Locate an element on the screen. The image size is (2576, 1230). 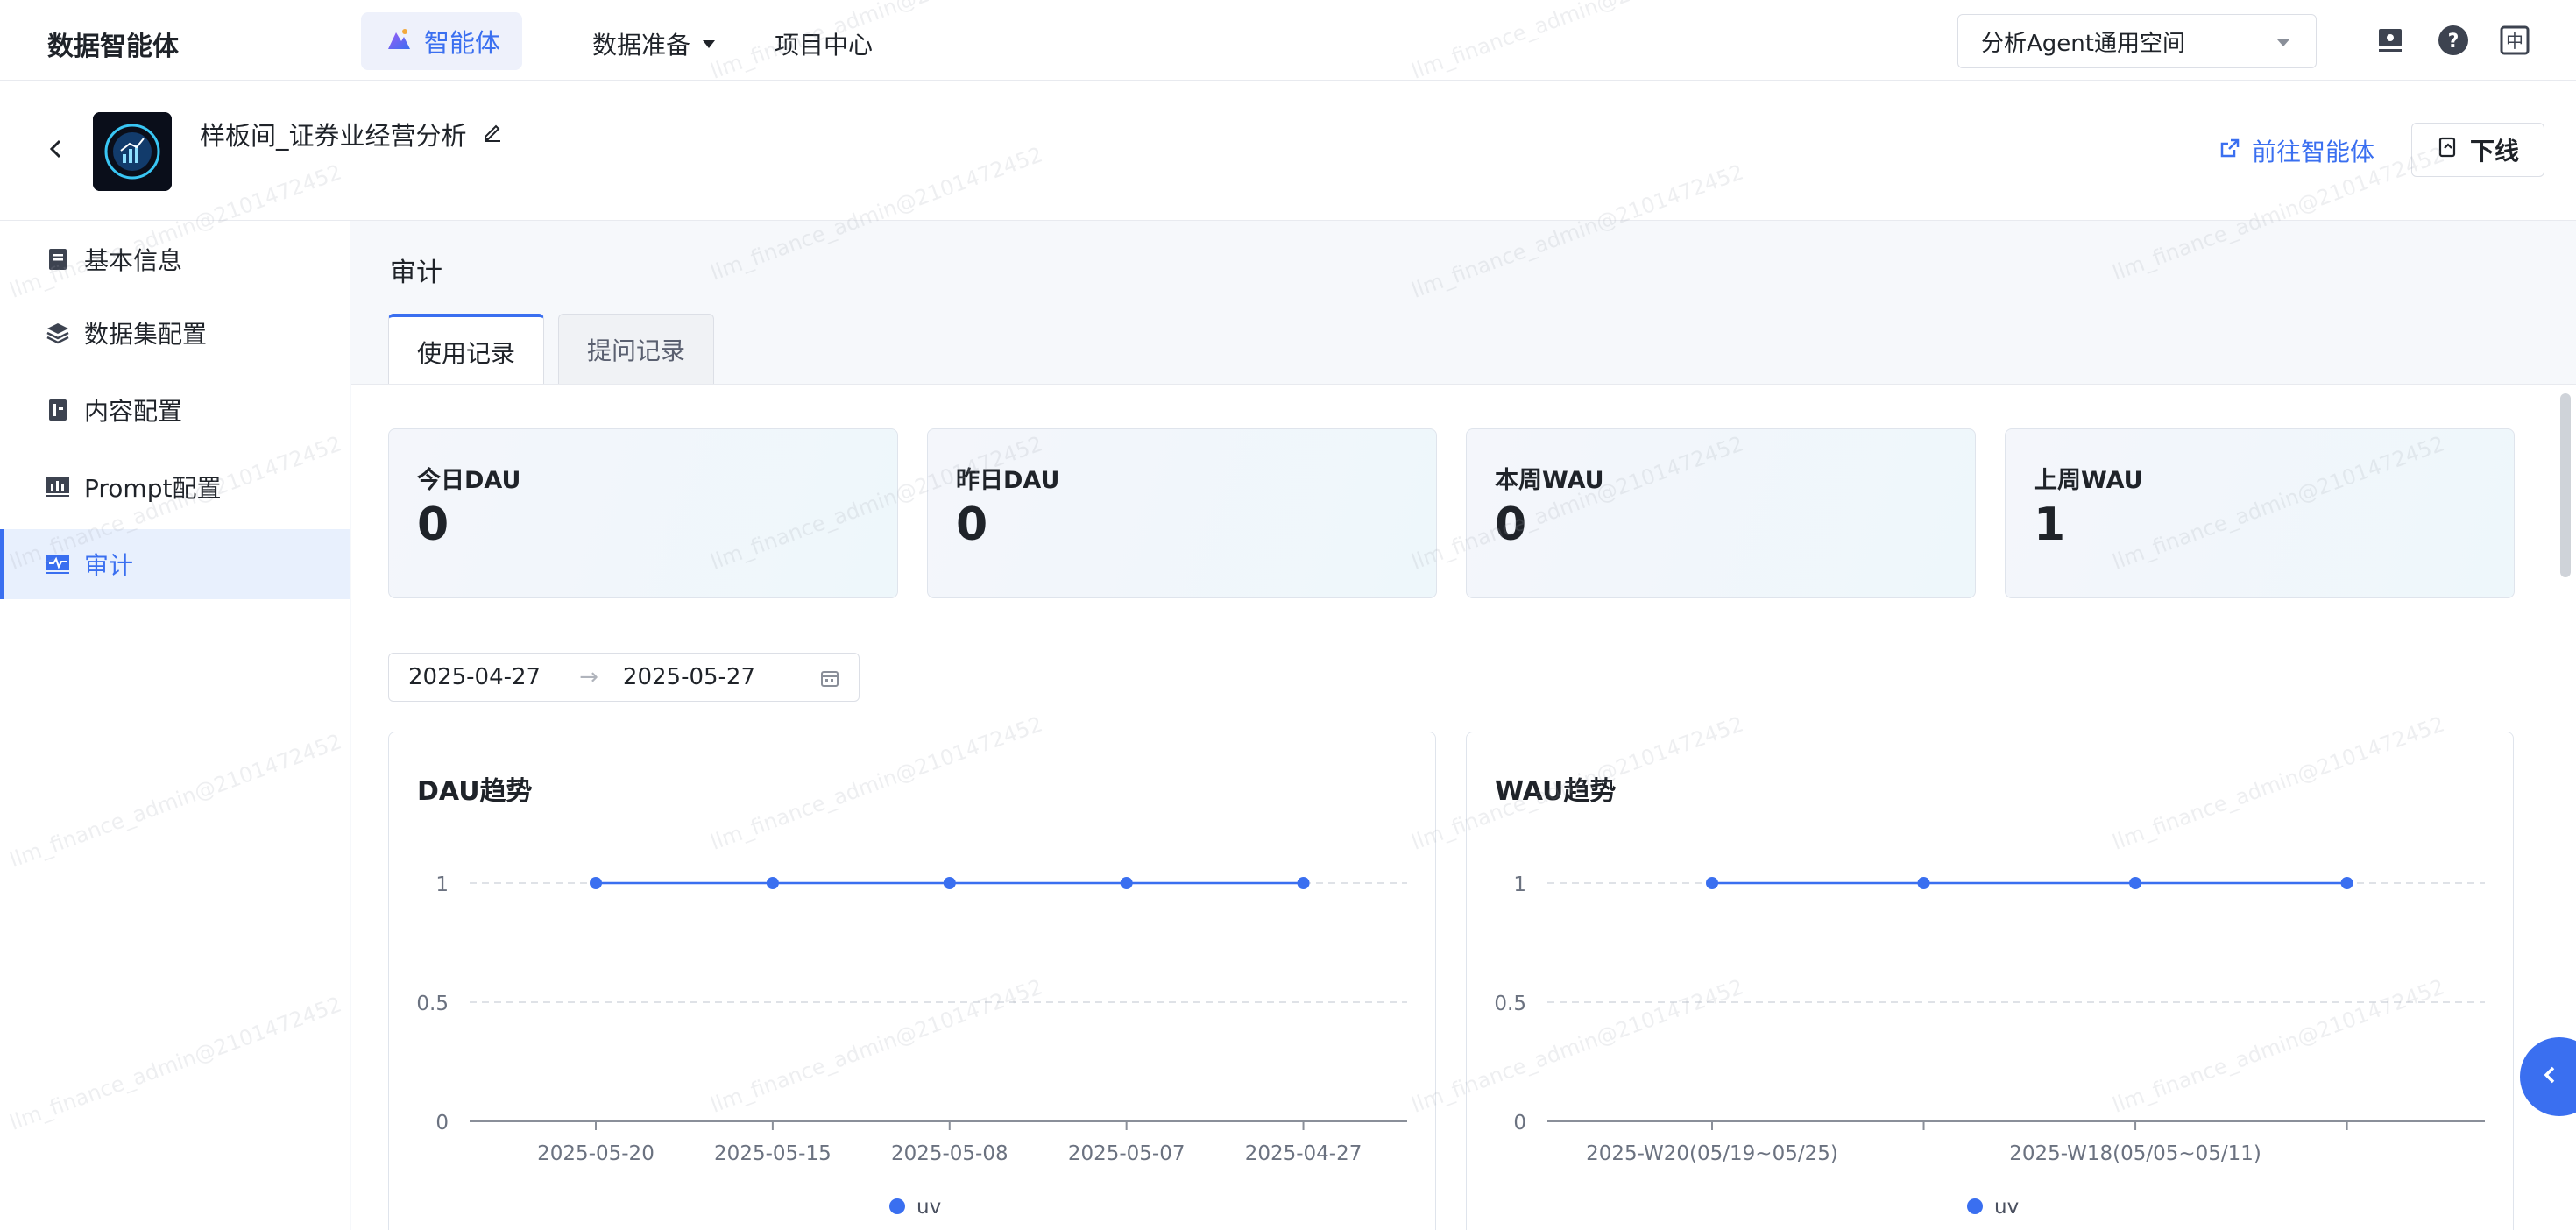
tab-question-records: 提问记录 is located at coordinates (636, 349).